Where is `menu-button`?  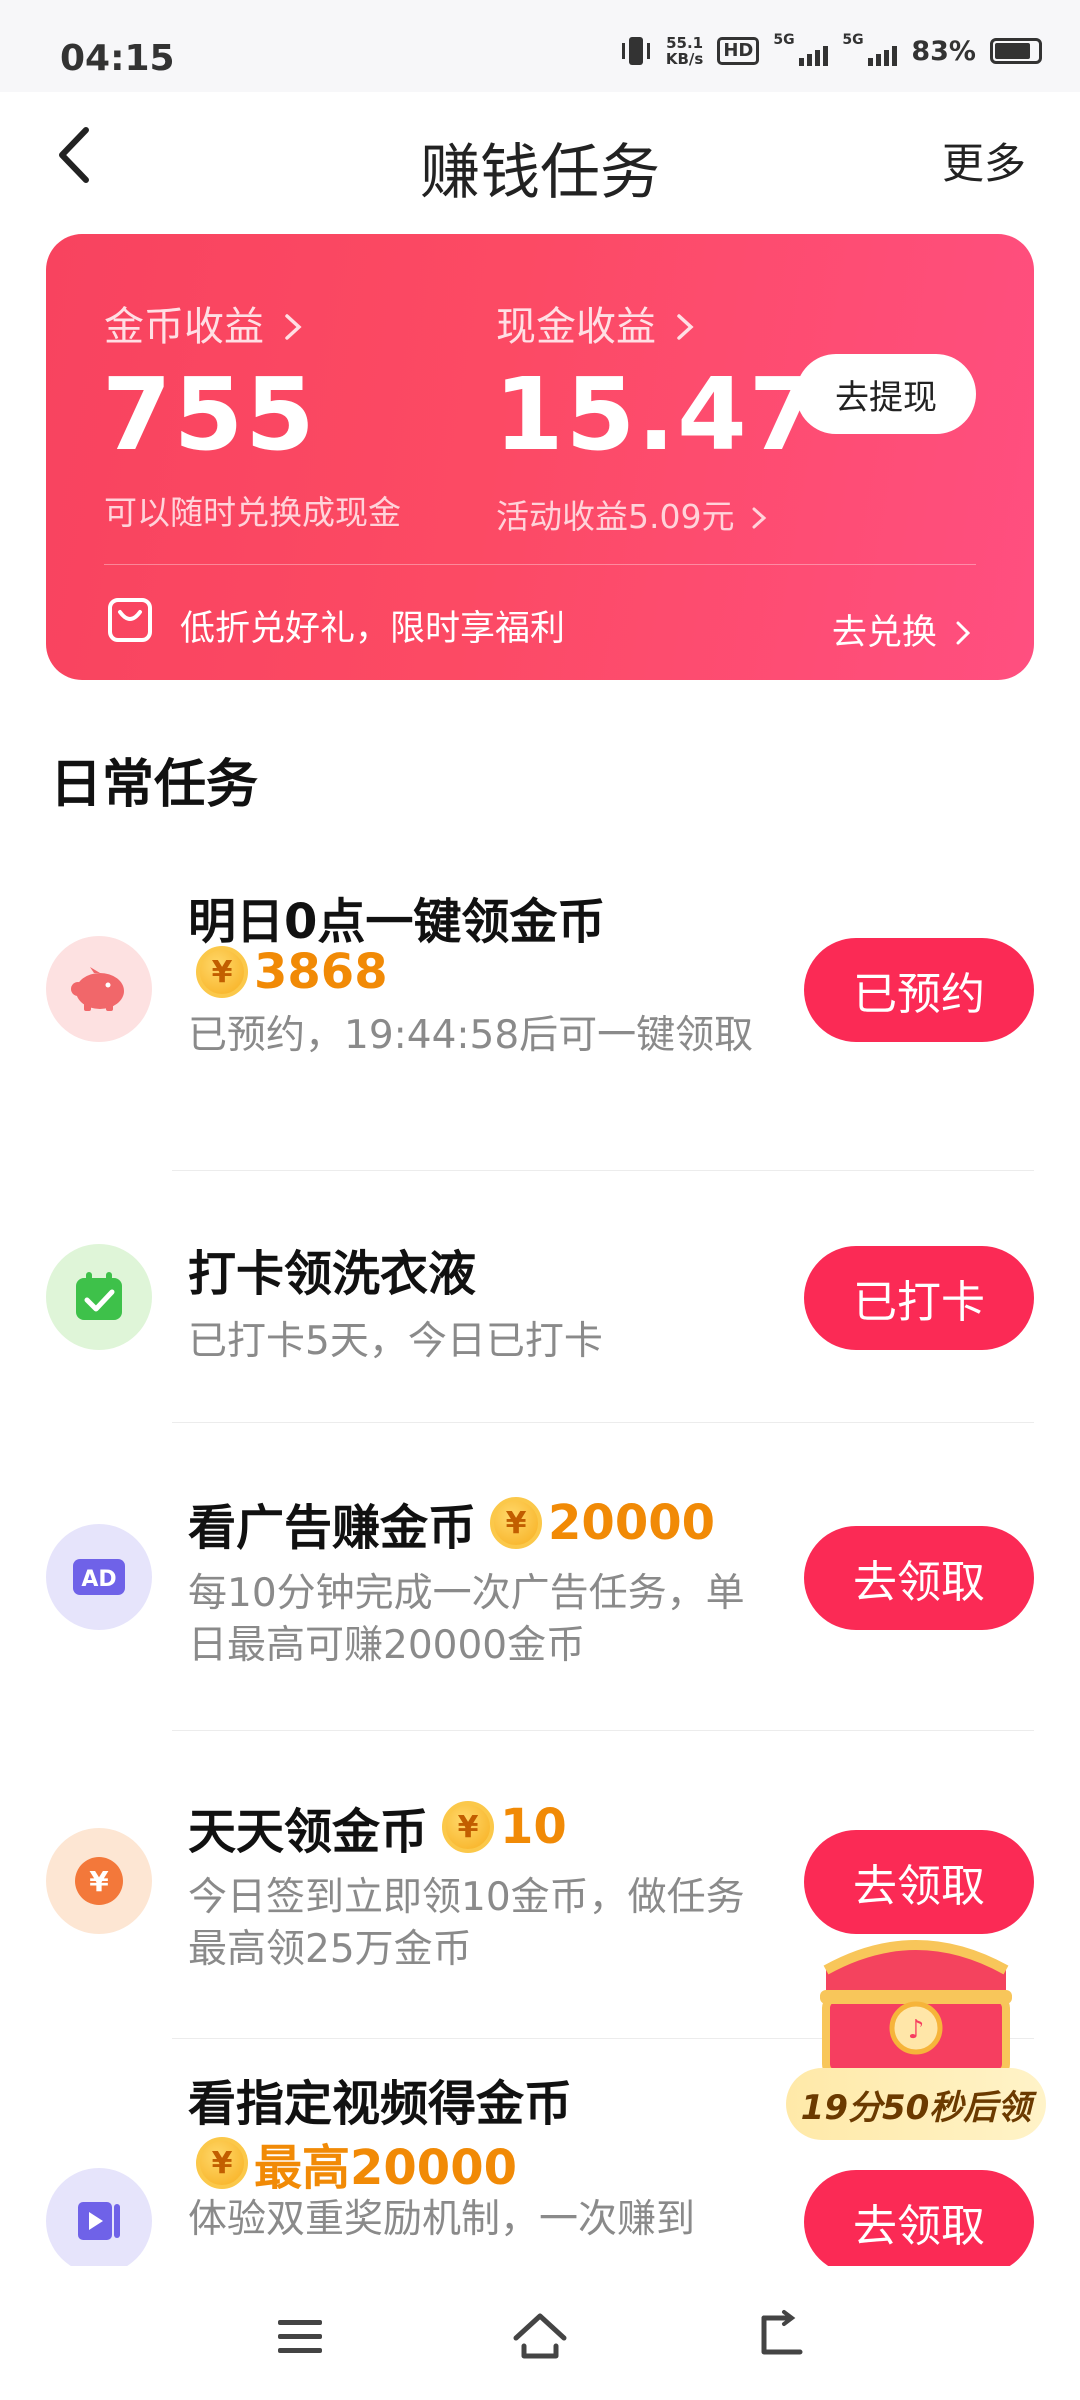 menu-button is located at coordinates (300, 2336).